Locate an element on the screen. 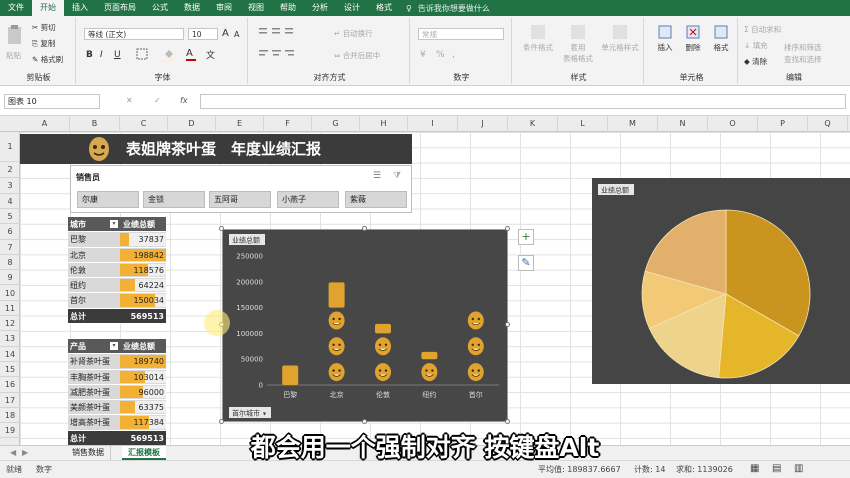 The width and height of the screenshot is (850, 478). cut-button: ✂ 剪切 is located at coordinates (44, 27).